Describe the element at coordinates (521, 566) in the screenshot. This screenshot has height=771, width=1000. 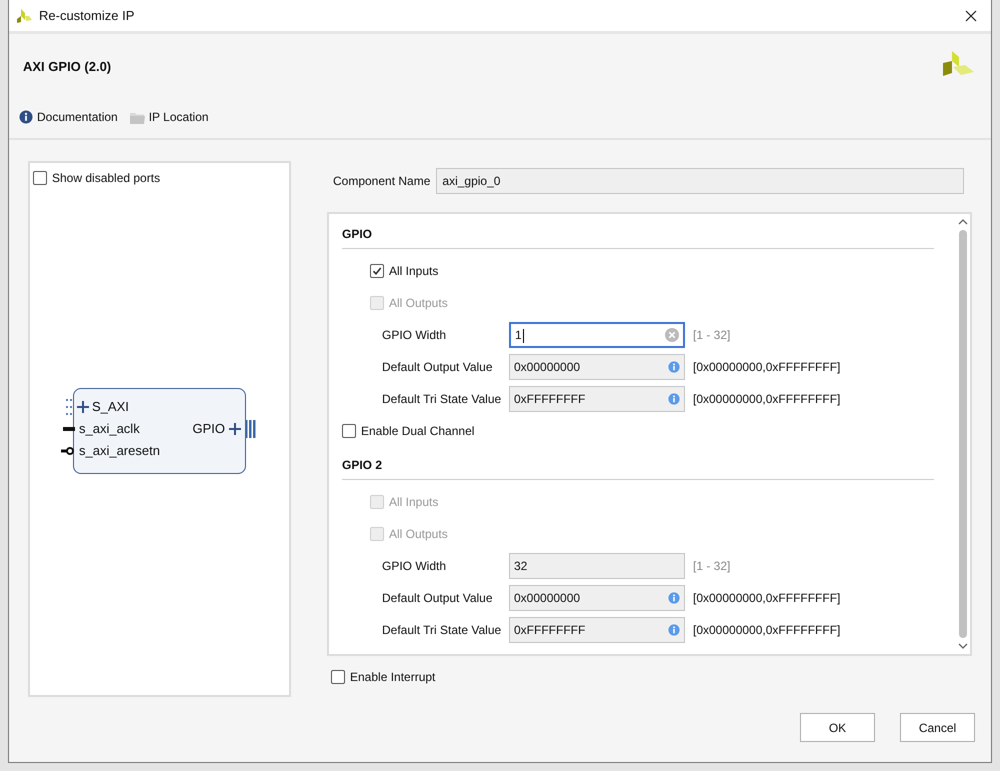
I see `field-value: 32` at that location.